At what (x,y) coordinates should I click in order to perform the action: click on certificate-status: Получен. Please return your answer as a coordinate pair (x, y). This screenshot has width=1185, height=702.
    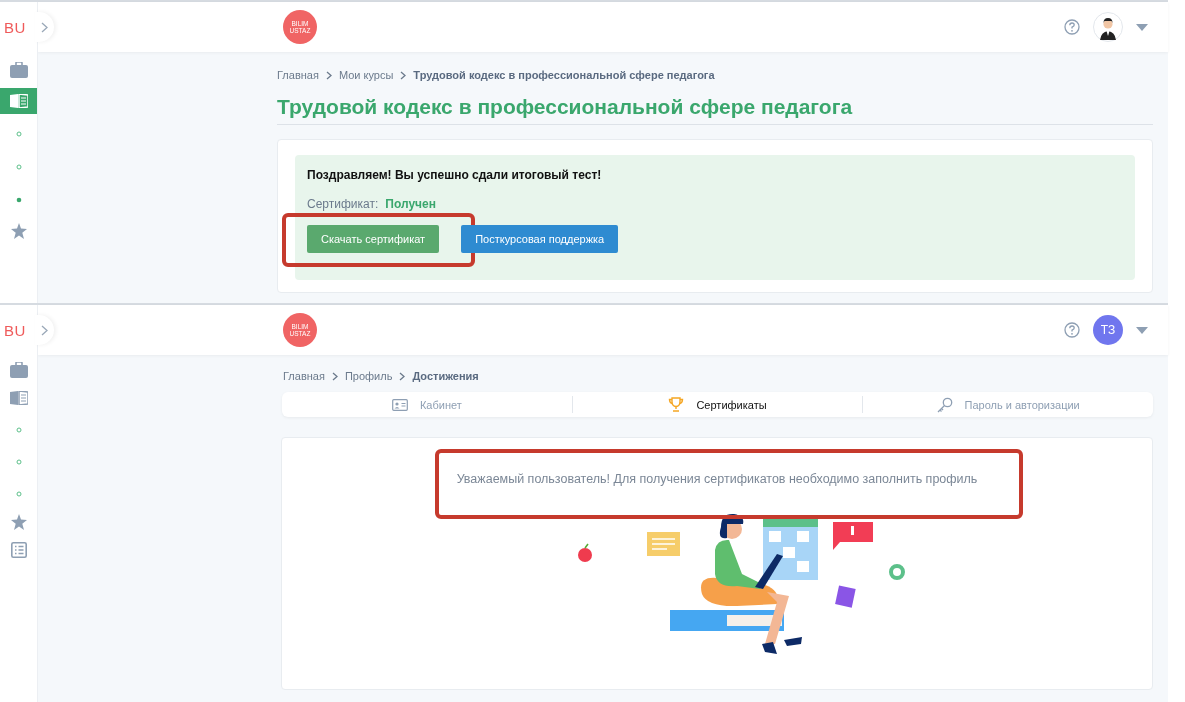
    Looking at the image, I should click on (410, 204).